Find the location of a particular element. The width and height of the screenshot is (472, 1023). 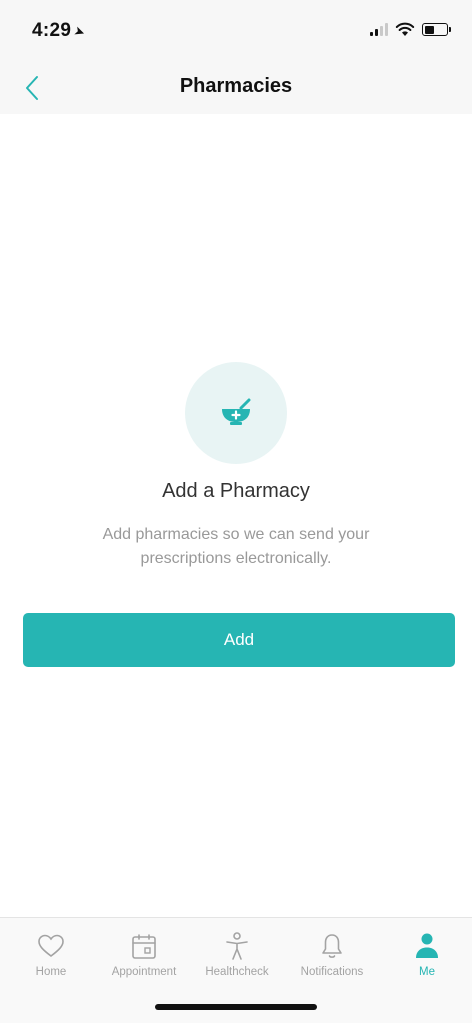

tab-me: Me is located at coordinates (426, 954).